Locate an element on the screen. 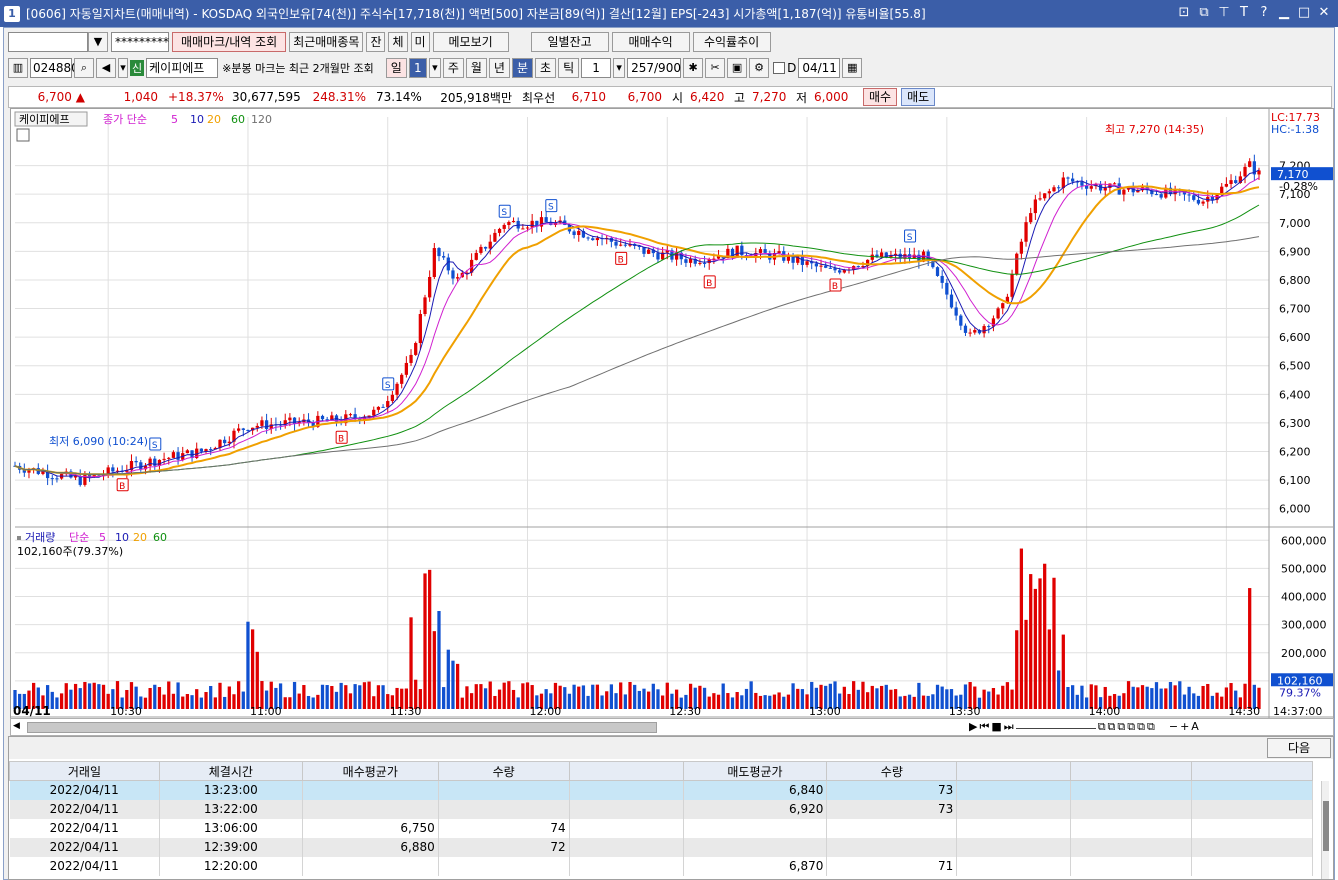  sell-button: 매도 is located at coordinates (918, 97).